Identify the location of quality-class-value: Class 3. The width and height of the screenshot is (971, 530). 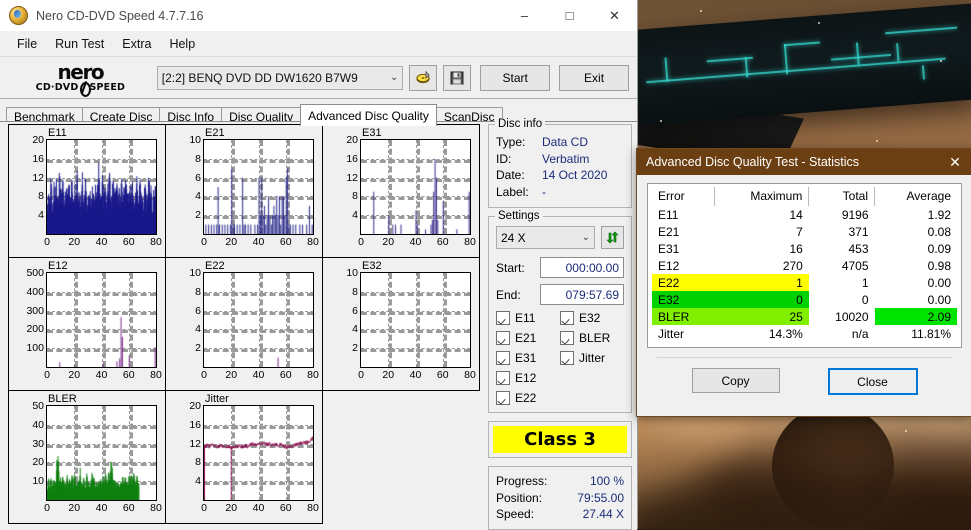
(560, 439).